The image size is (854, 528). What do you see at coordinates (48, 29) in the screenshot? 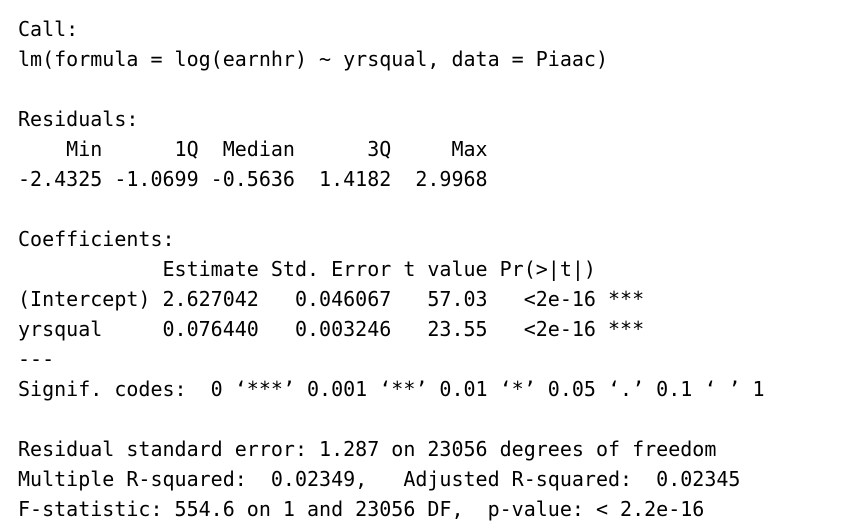
I see `call-header: Call:` at bounding box center [48, 29].